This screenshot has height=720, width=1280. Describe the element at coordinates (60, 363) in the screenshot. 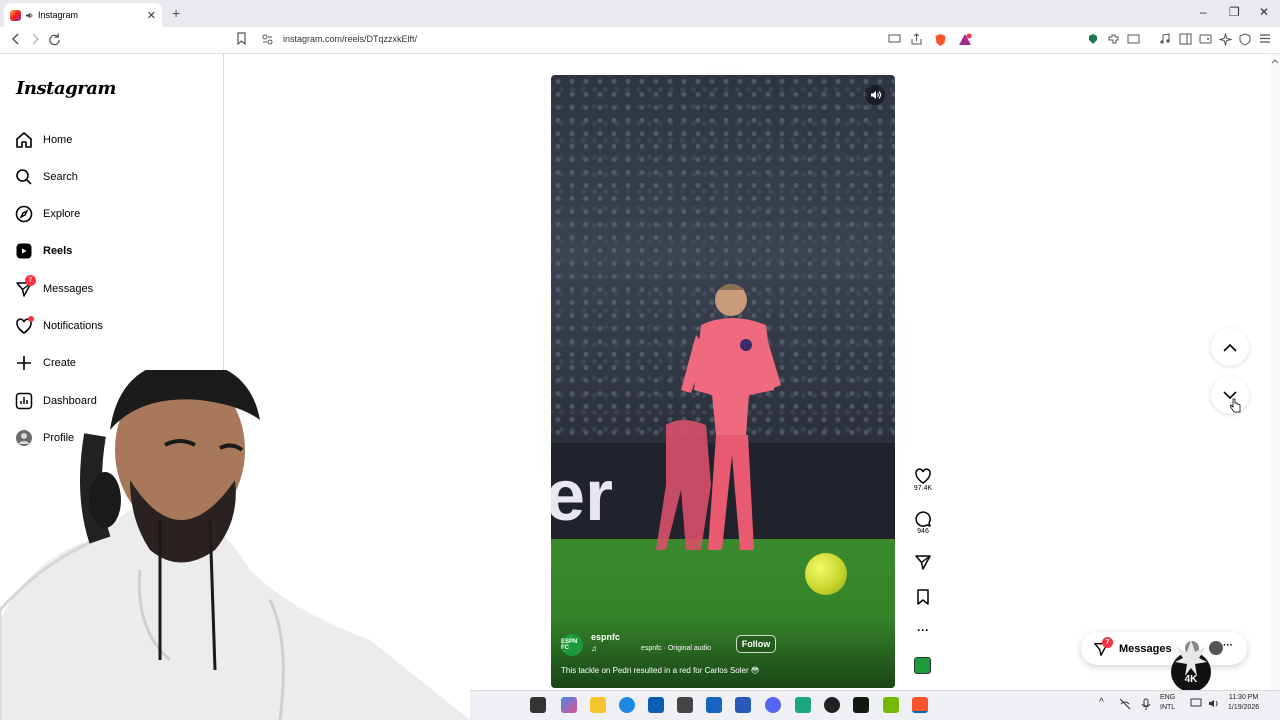

I see `sidebar-item-label: Create` at that location.